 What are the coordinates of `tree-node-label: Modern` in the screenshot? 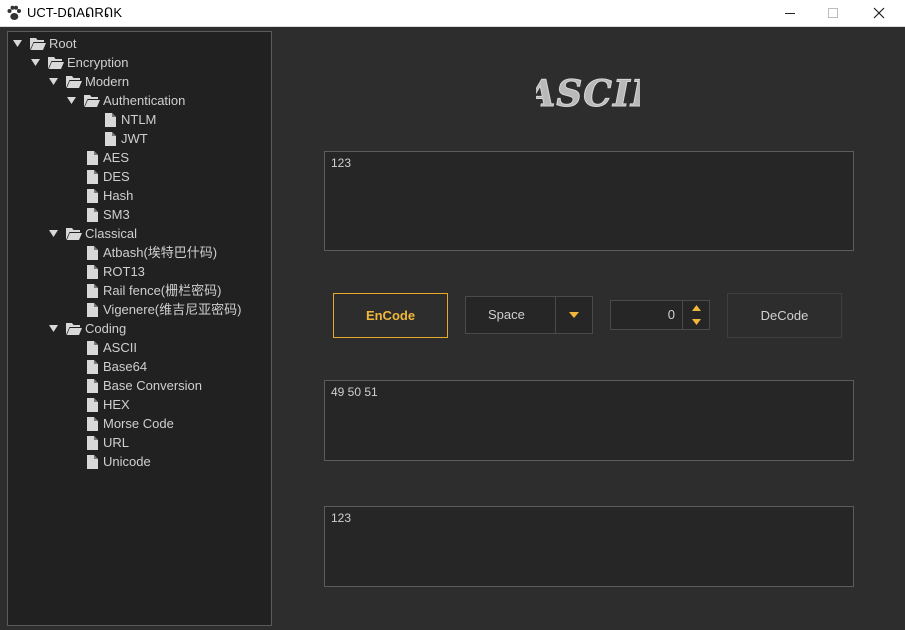 It's located at (107, 81).